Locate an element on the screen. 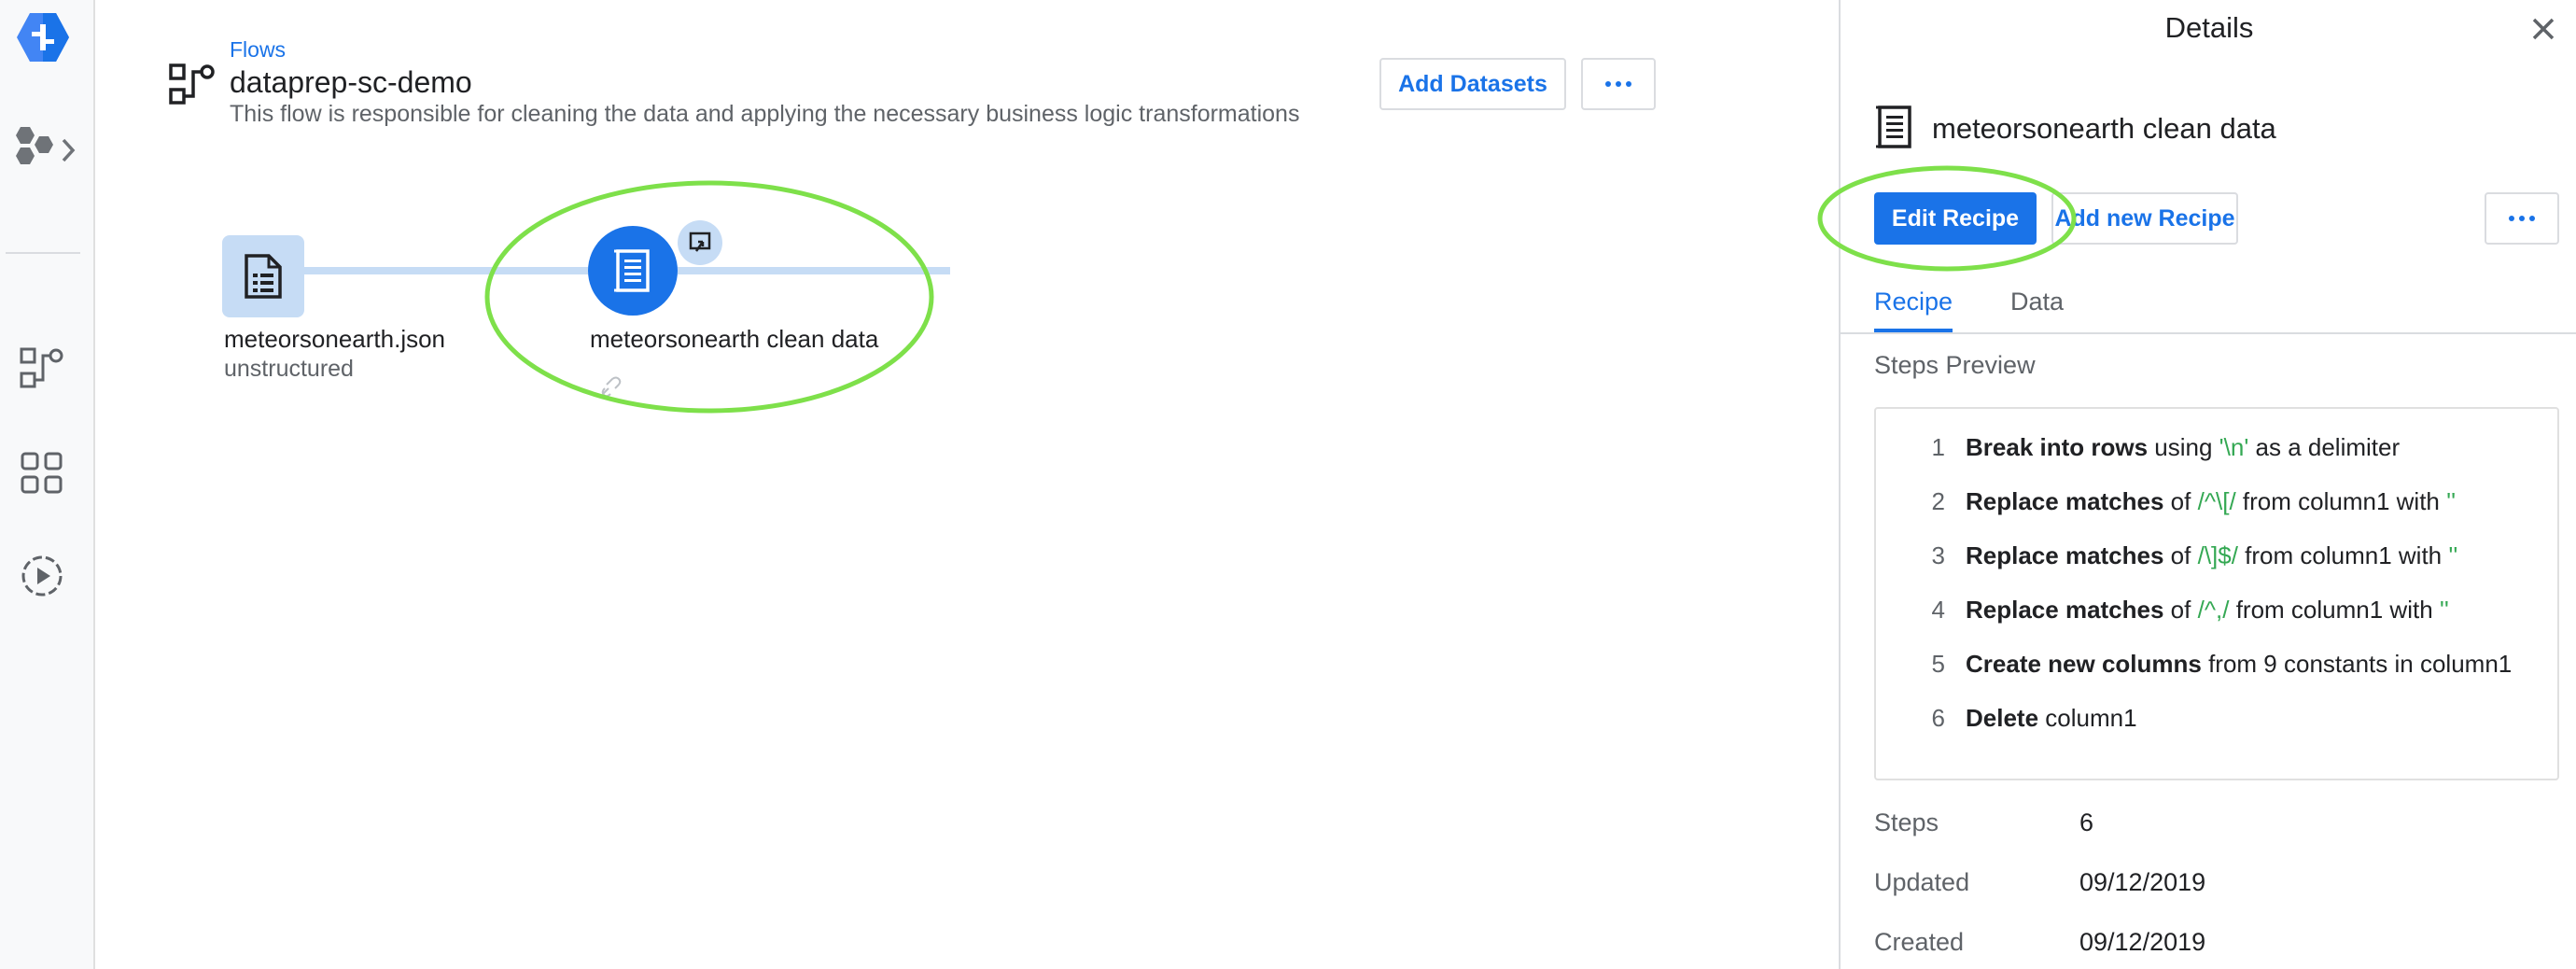  dataset-connector is located at coordinates (446, 270).